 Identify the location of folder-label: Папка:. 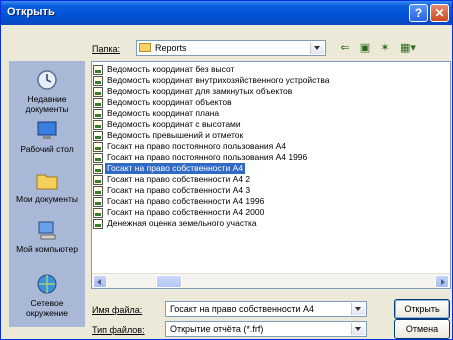
(106, 49).